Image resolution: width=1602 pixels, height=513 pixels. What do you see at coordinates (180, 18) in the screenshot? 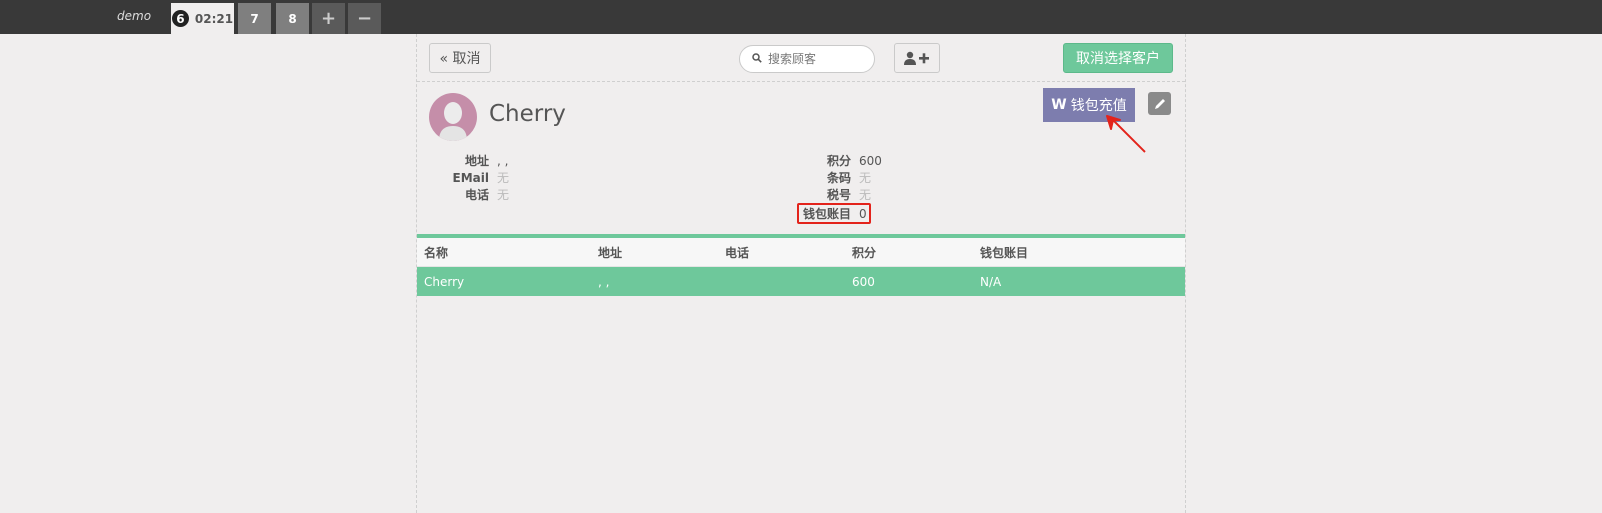
I see `order-sequence-badge: 6` at bounding box center [180, 18].